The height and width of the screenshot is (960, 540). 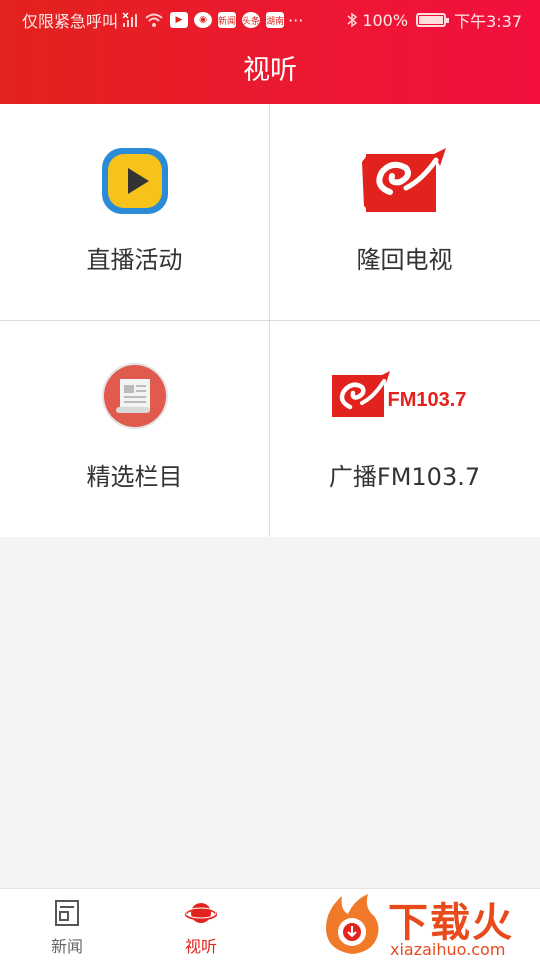 What do you see at coordinates (270, 70) in the screenshot?
I see `page-title: 视听` at bounding box center [270, 70].